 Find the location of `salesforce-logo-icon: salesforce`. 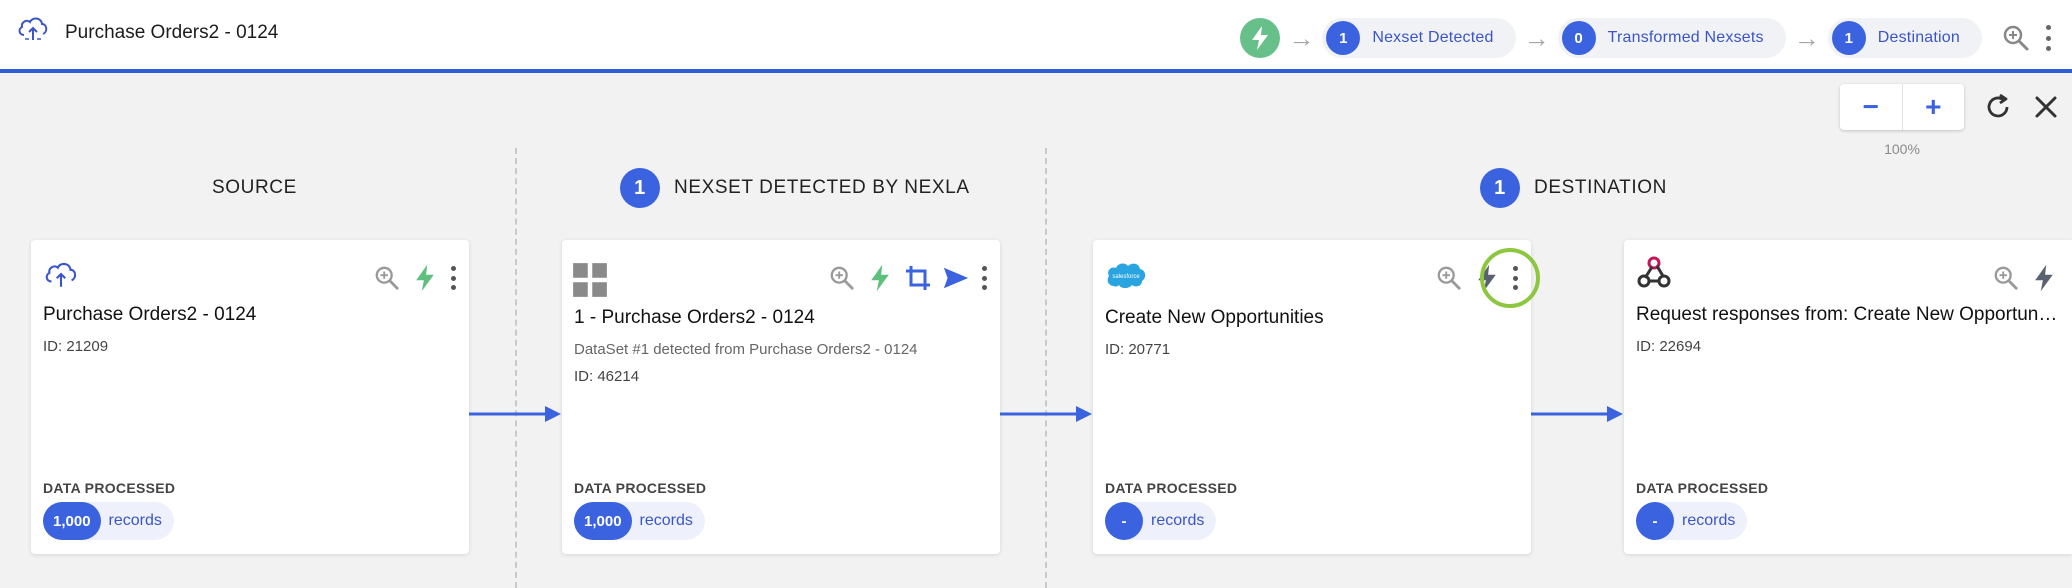

salesforce-logo-icon: salesforce is located at coordinates (1126, 275).